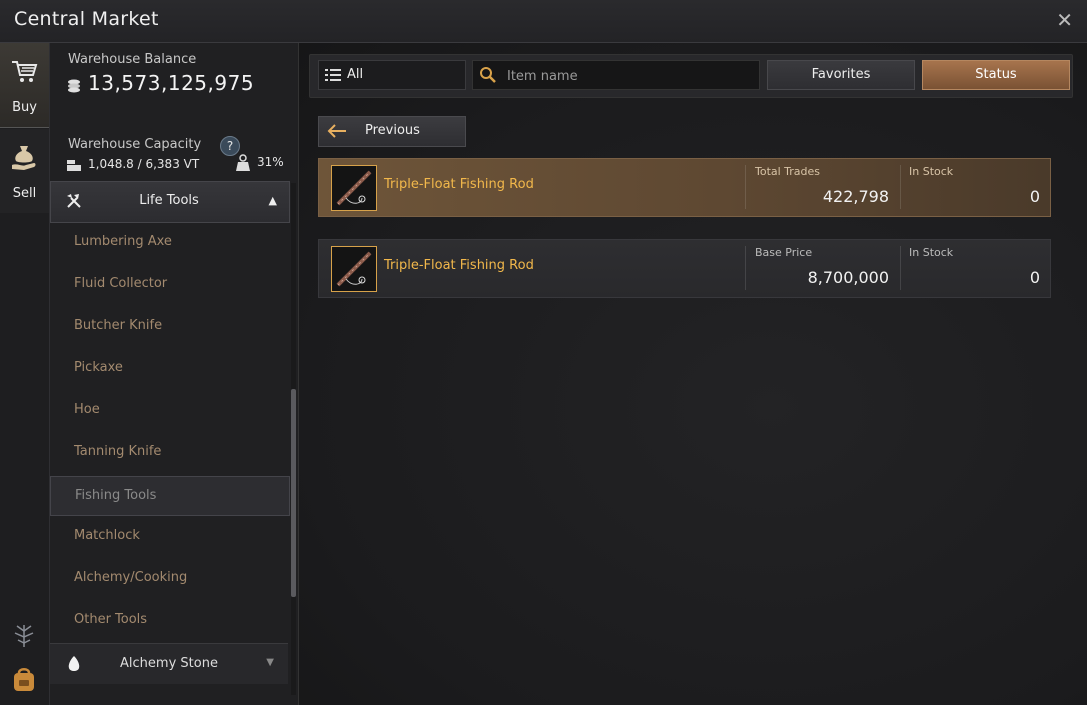 The width and height of the screenshot is (1087, 705). I want to click on subcategory-label: Fluid Collector, so click(121, 283).